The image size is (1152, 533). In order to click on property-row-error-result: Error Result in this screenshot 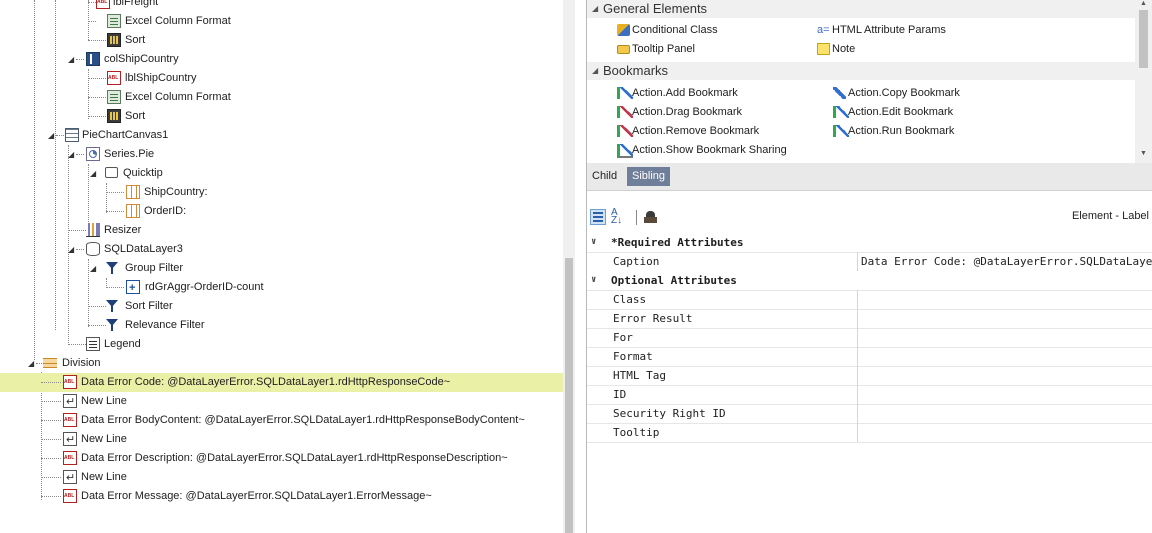, I will do `click(869, 319)`.